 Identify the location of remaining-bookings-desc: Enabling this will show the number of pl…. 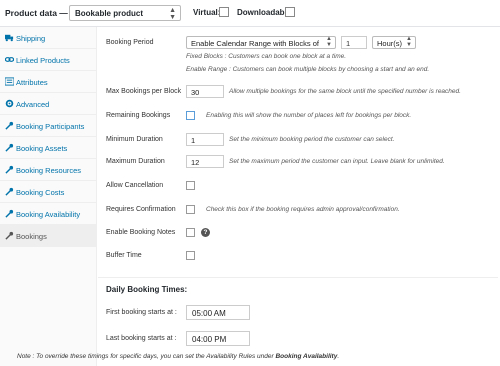
(309, 115).